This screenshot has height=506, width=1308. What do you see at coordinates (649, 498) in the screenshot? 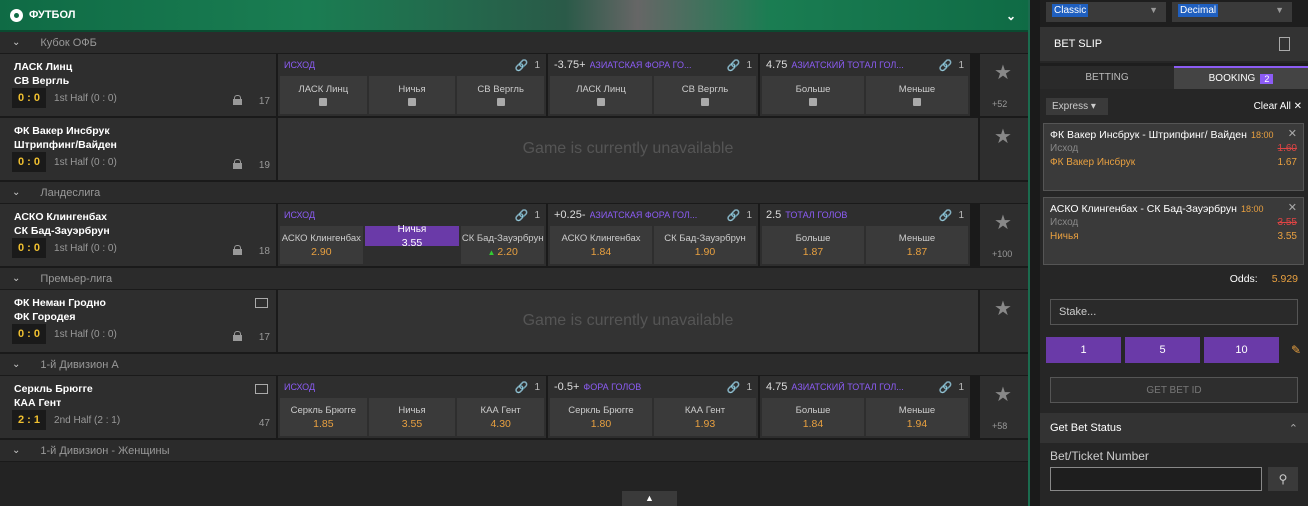
I see `scroll-up-button: ▲` at bounding box center [649, 498].